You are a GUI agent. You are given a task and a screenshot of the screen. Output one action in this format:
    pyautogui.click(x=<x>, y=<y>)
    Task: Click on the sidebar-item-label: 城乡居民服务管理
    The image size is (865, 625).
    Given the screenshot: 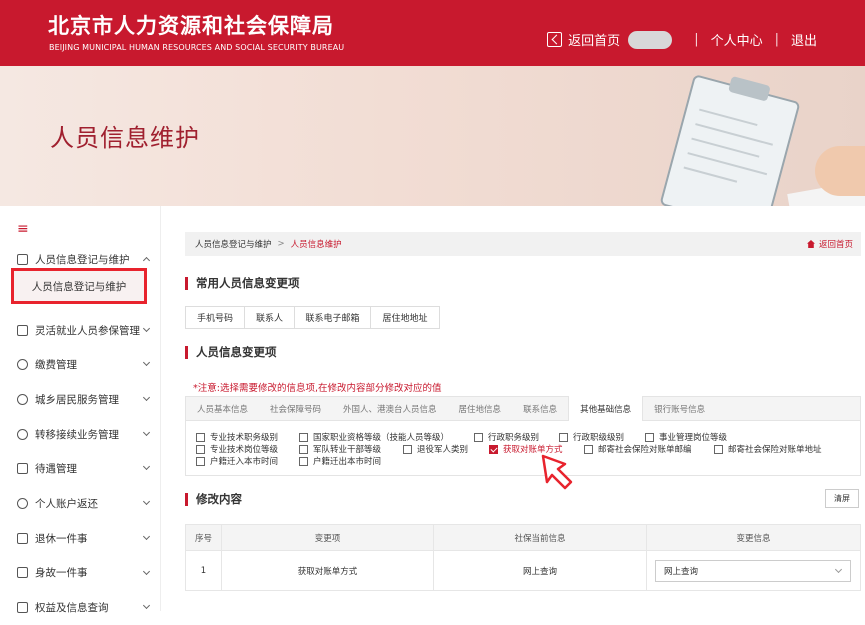 What is the action you would take?
    pyautogui.click(x=77, y=399)
    